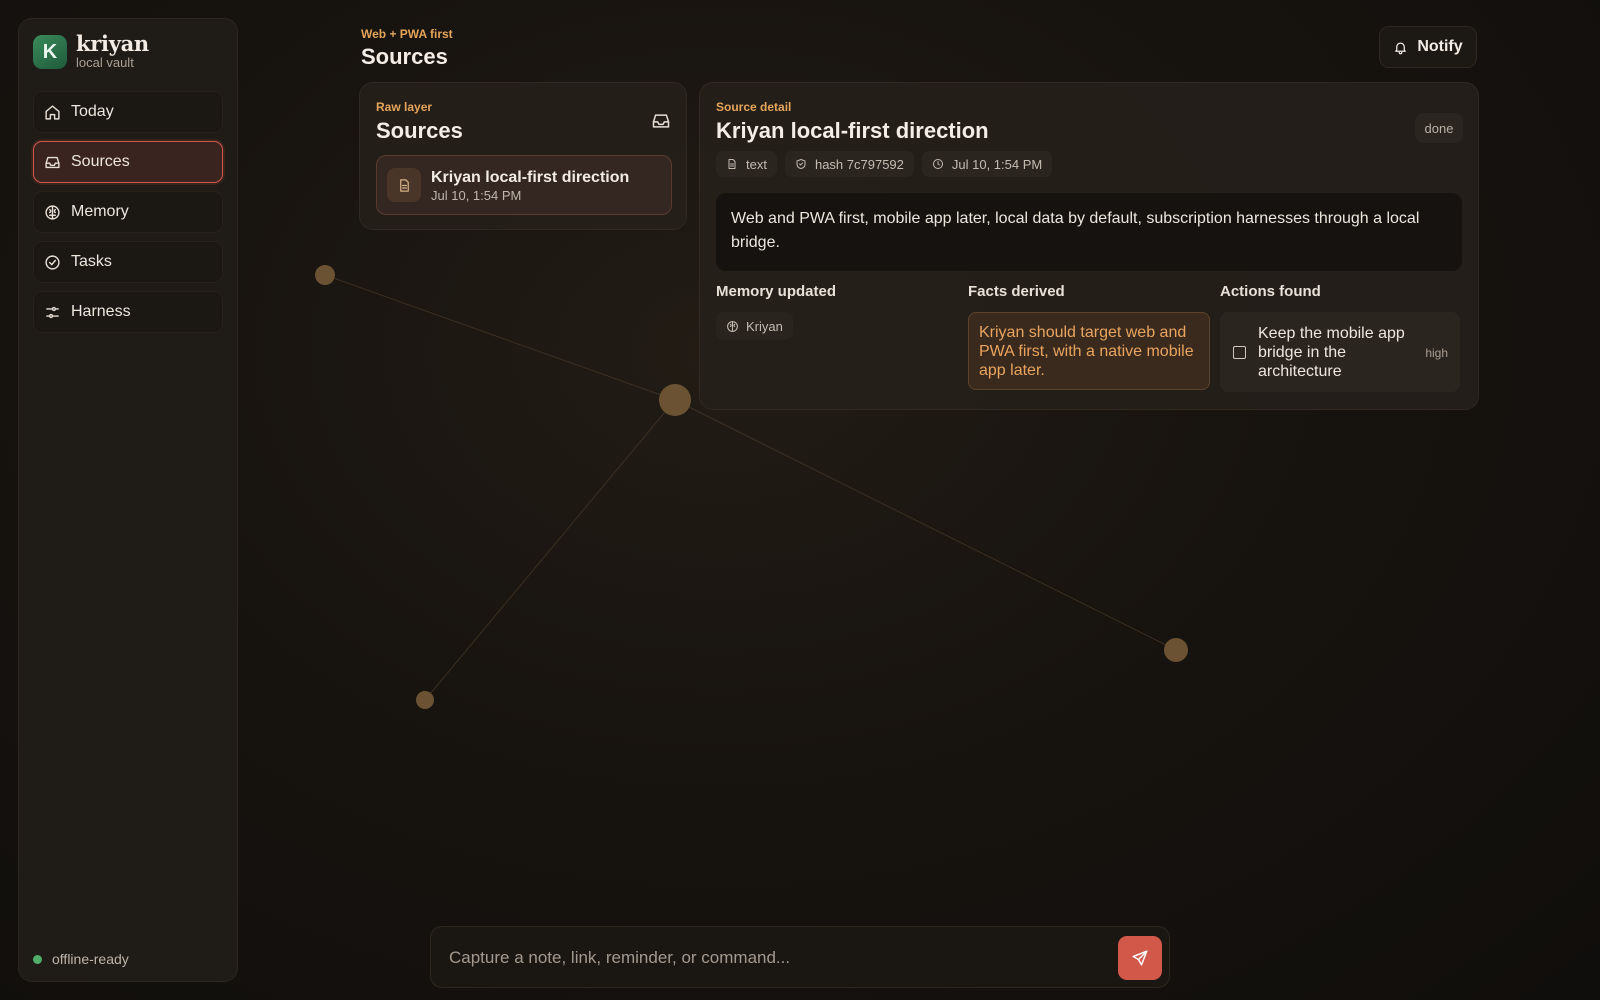 The image size is (1600, 1000). I want to click on notify-button: Notify, so click(1428, 47).